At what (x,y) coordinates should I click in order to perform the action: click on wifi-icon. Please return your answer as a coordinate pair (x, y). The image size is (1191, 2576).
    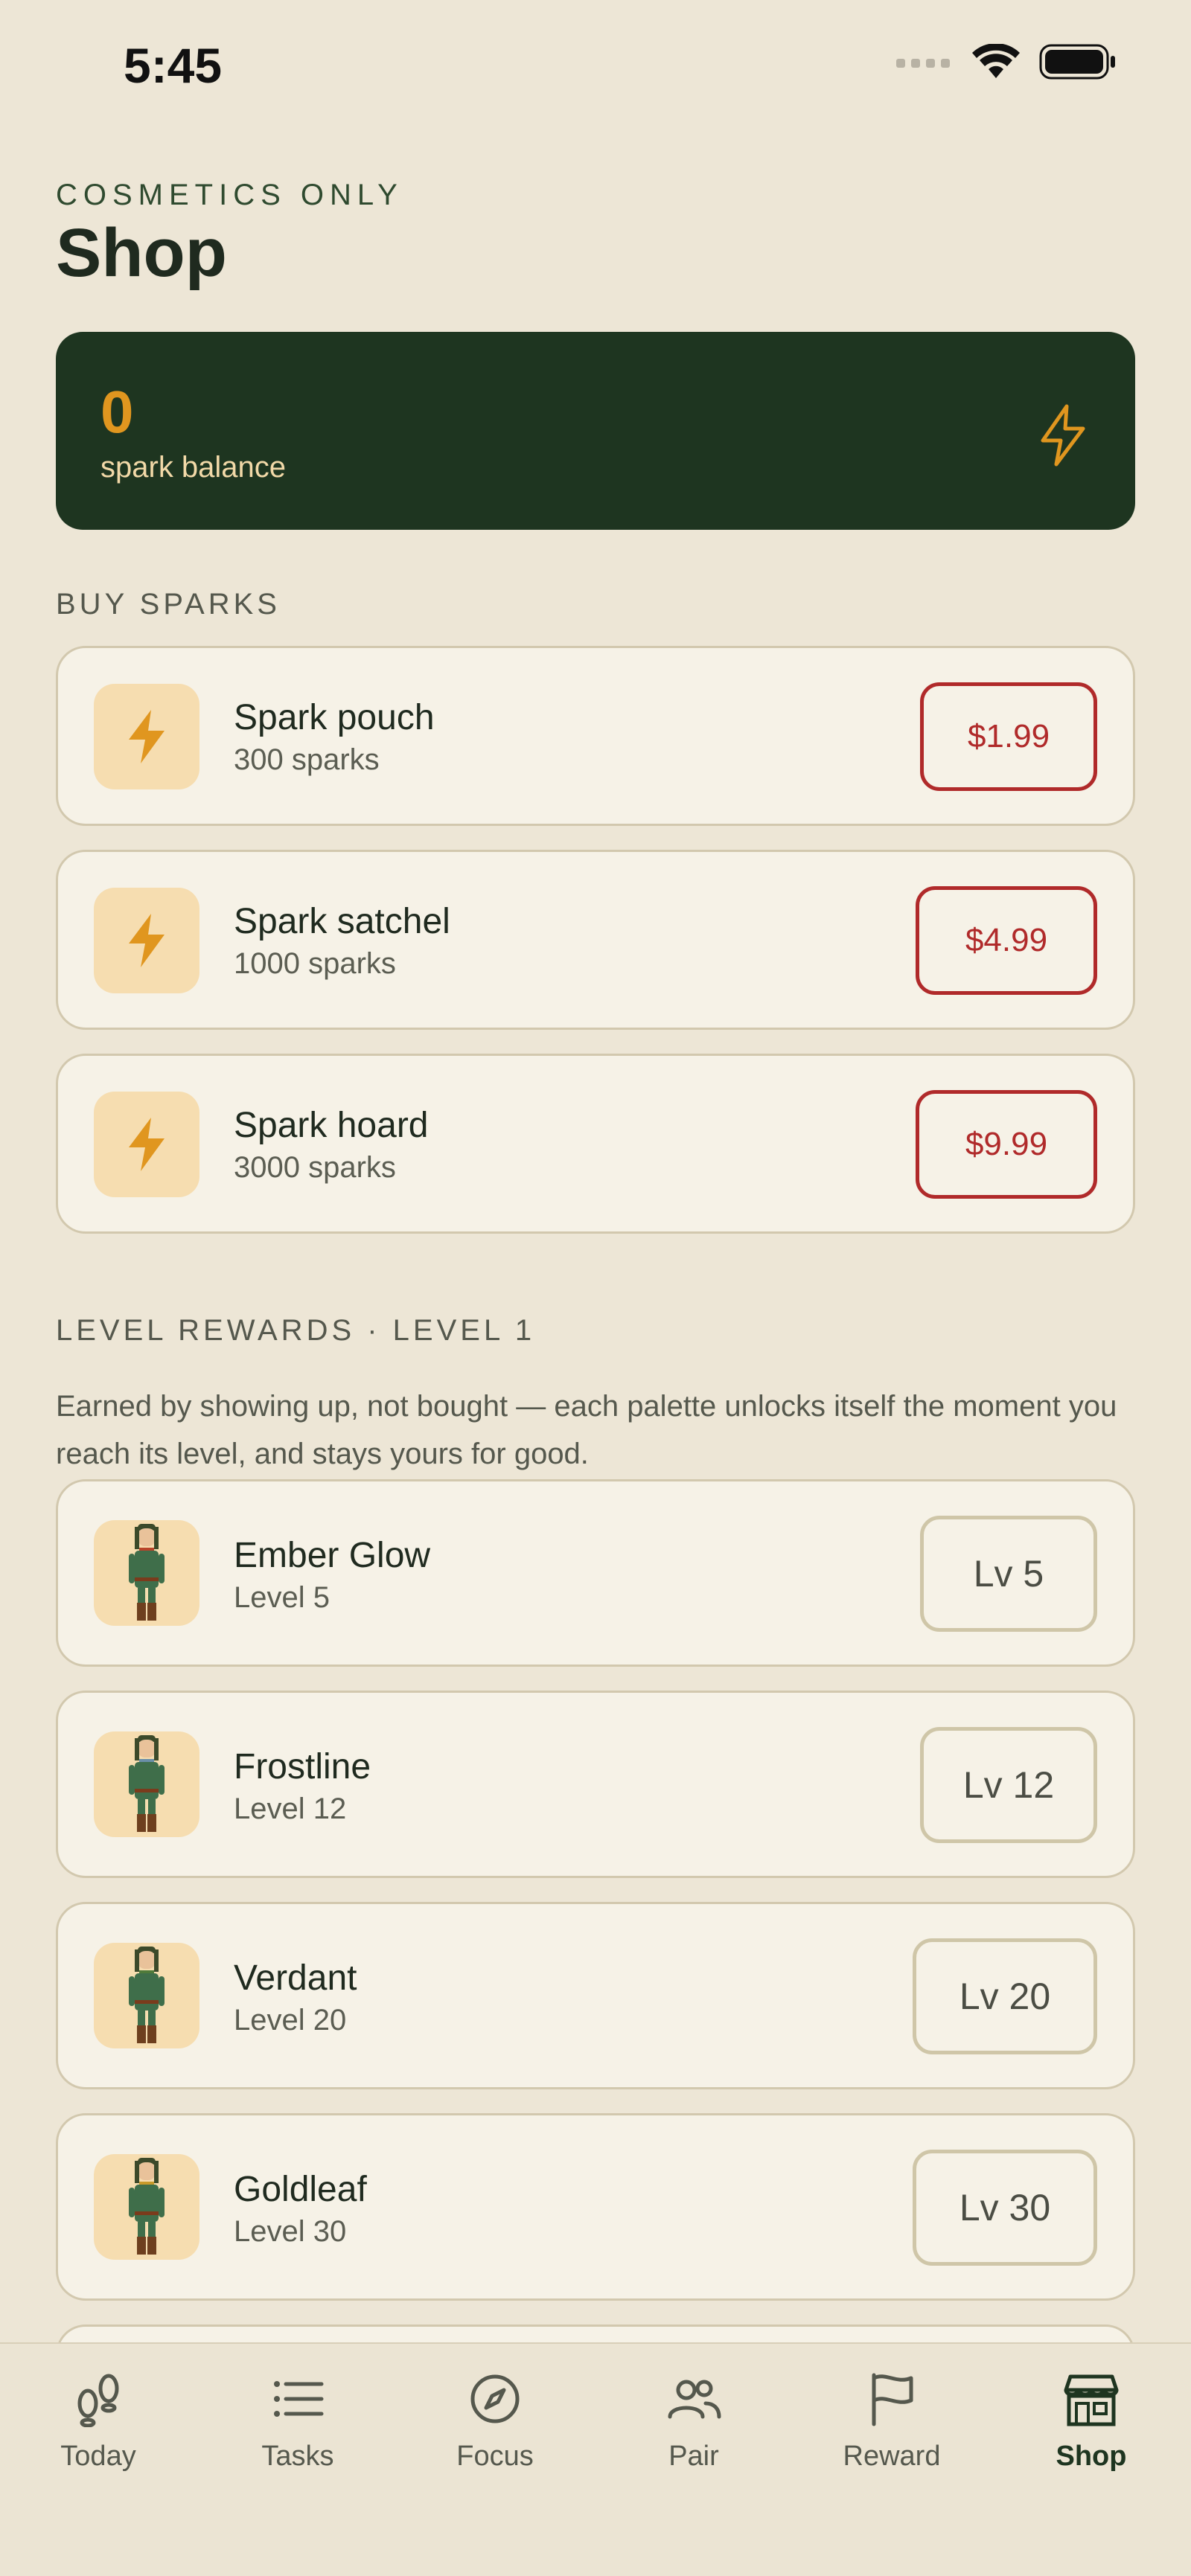
    Looking at the image, I should click on (996, 61).